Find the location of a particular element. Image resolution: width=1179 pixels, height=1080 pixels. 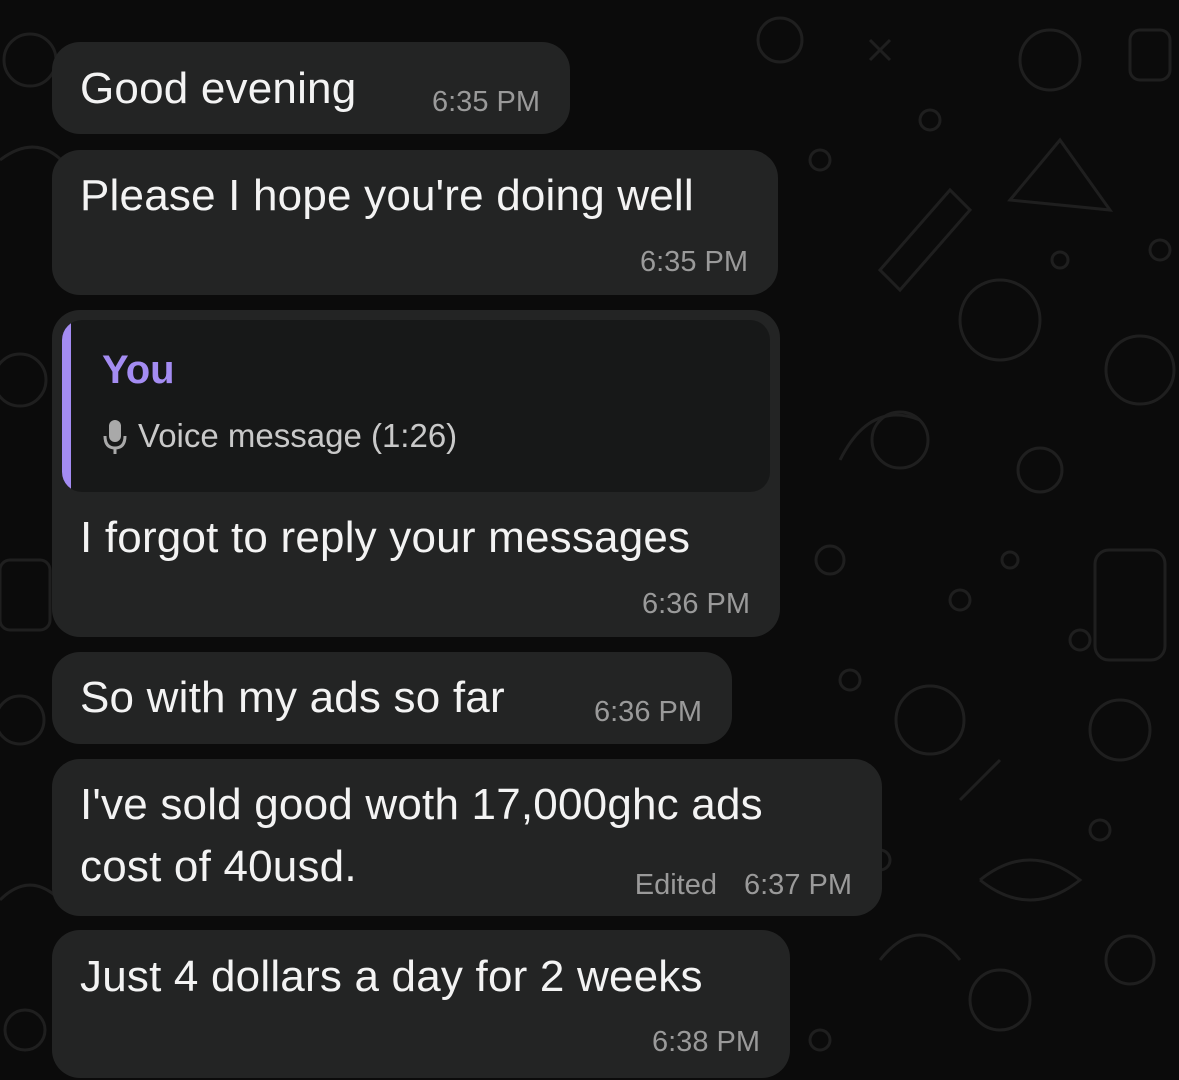

message-text: Please I hope you're doing well is located at coordinates (387, 195).